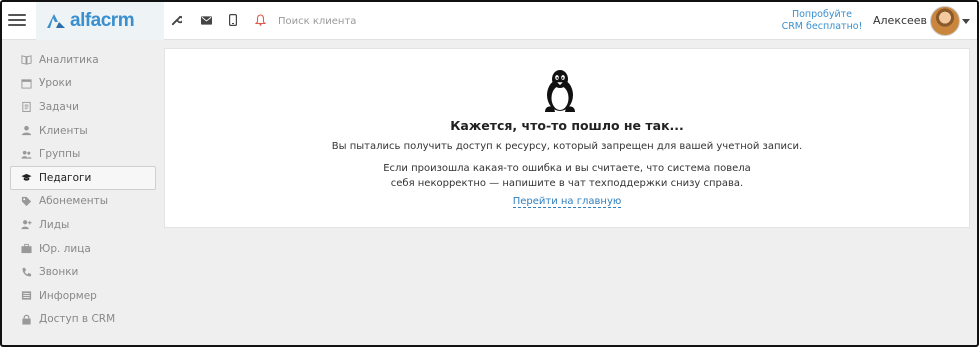  What do you see at coordinates (966, 21) in the screenshot?
I see `chevron-down-icon` at bounding box center [966, 21].